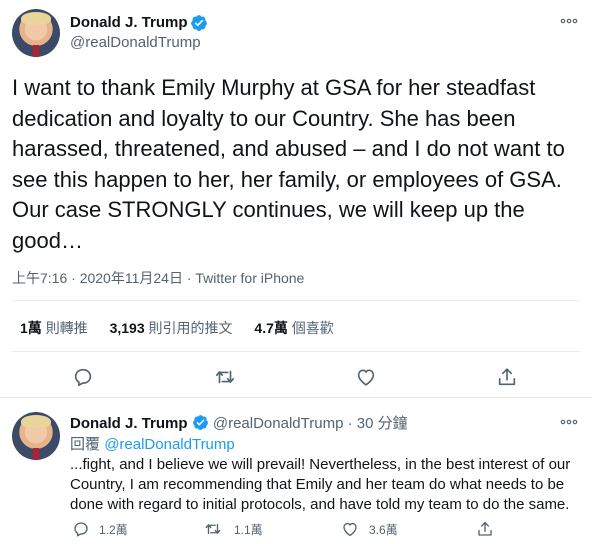 This screenshot has height=544, width=592. What do you see at coordinates (127, 328) in the screenshot?
I see `quotes-count: 3,193` at bounding box center [127, 328].